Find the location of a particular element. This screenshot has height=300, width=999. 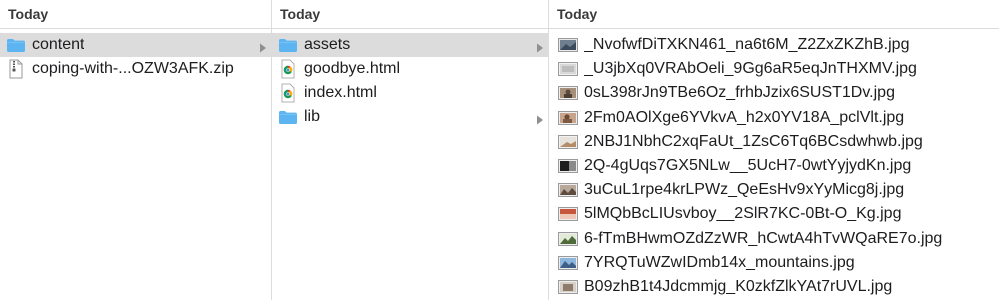

item-label: 7YRQTuWZwIDmb14x_mountains.jpg is located at coordinates (719, 262).